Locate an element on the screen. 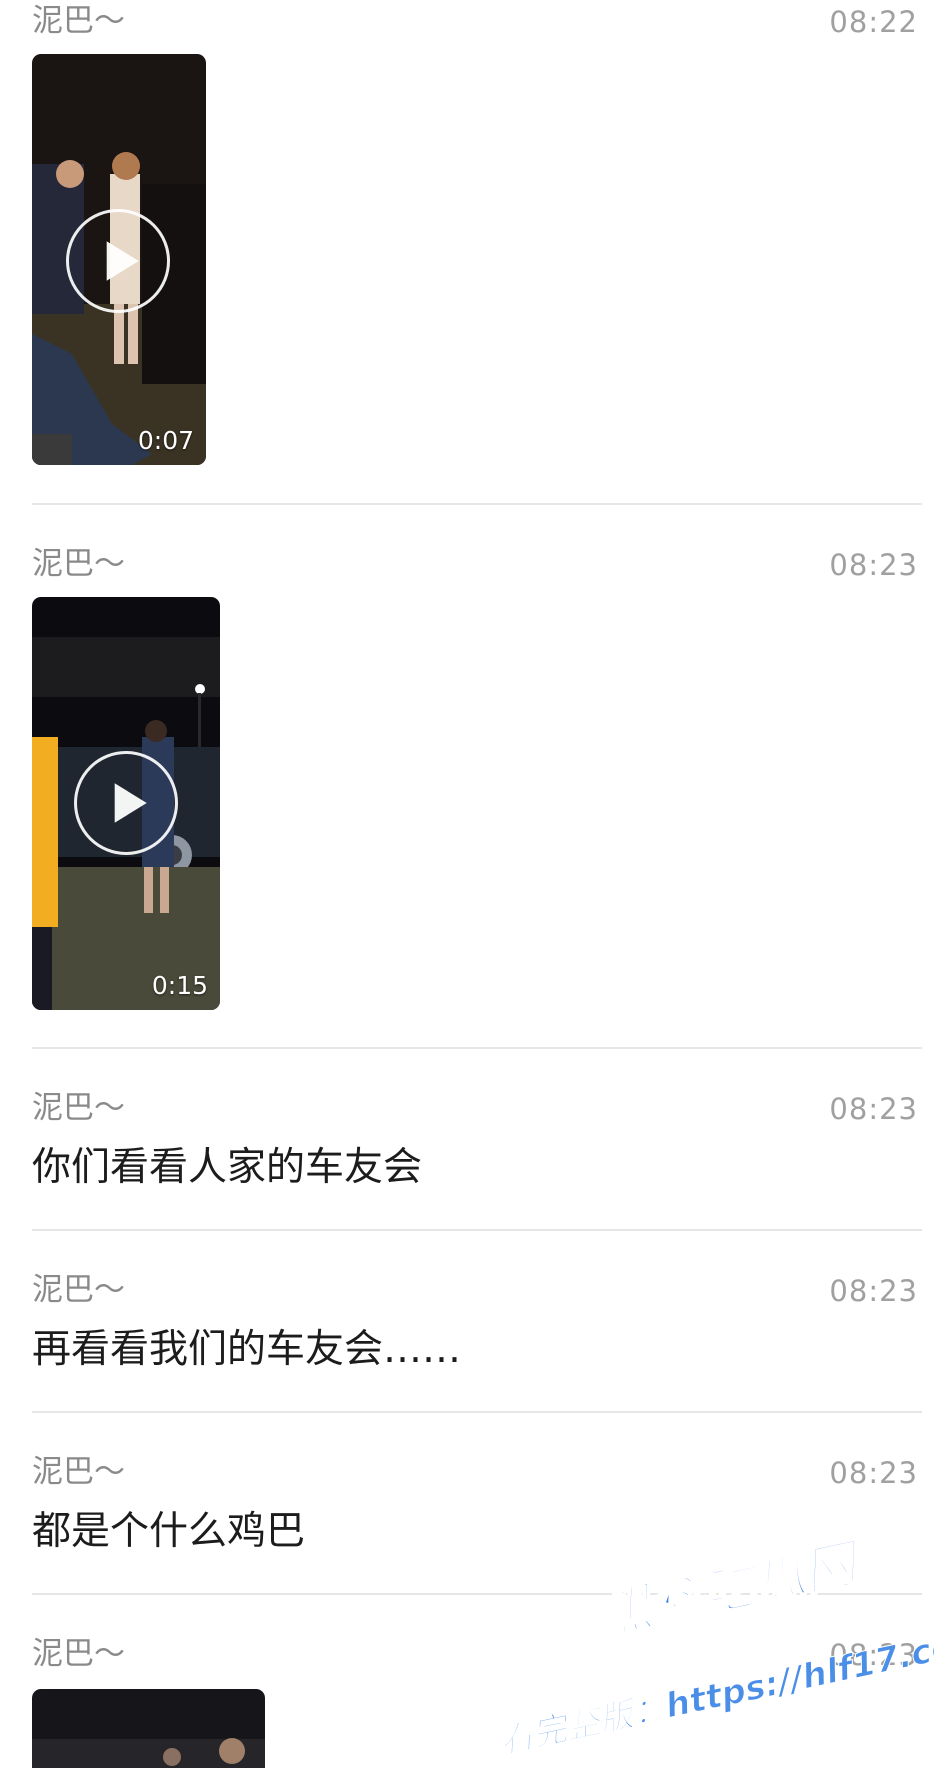 The image size is (934, 1768). message-text: 你们看看人家的车友会 is located at coordinates (227, 1167).